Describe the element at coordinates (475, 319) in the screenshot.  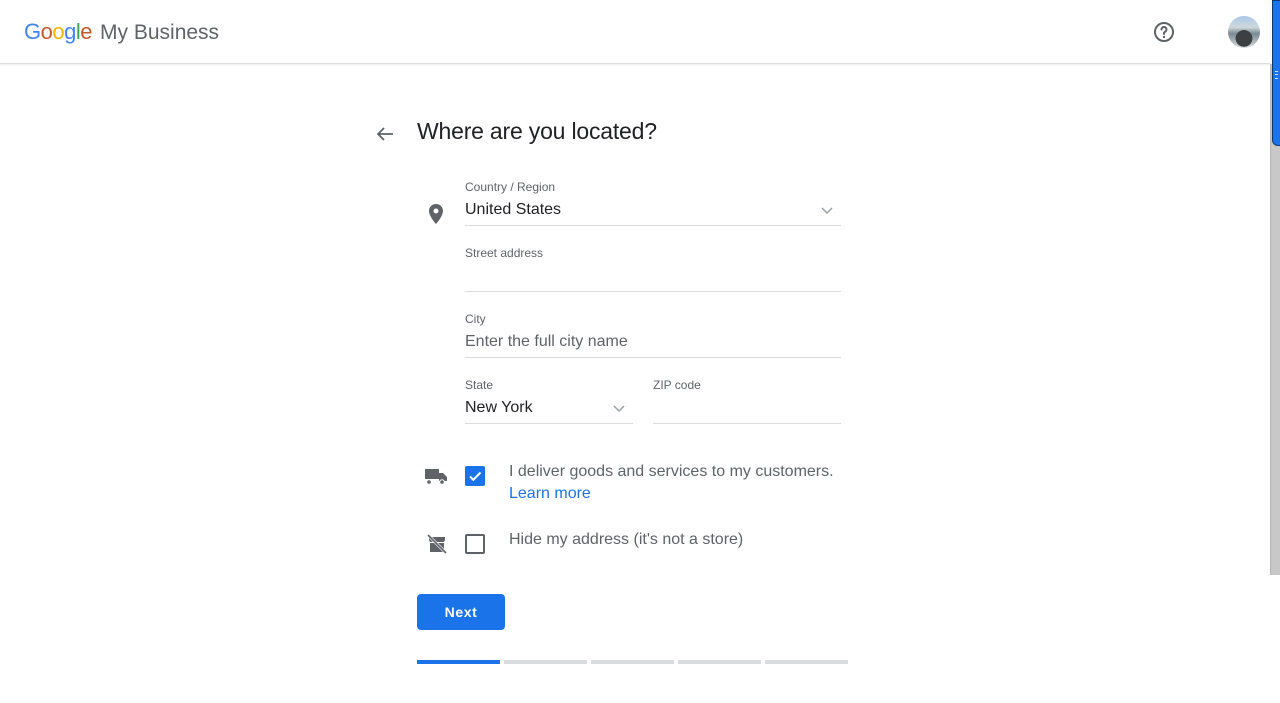
I see `city-label: City` at that location.